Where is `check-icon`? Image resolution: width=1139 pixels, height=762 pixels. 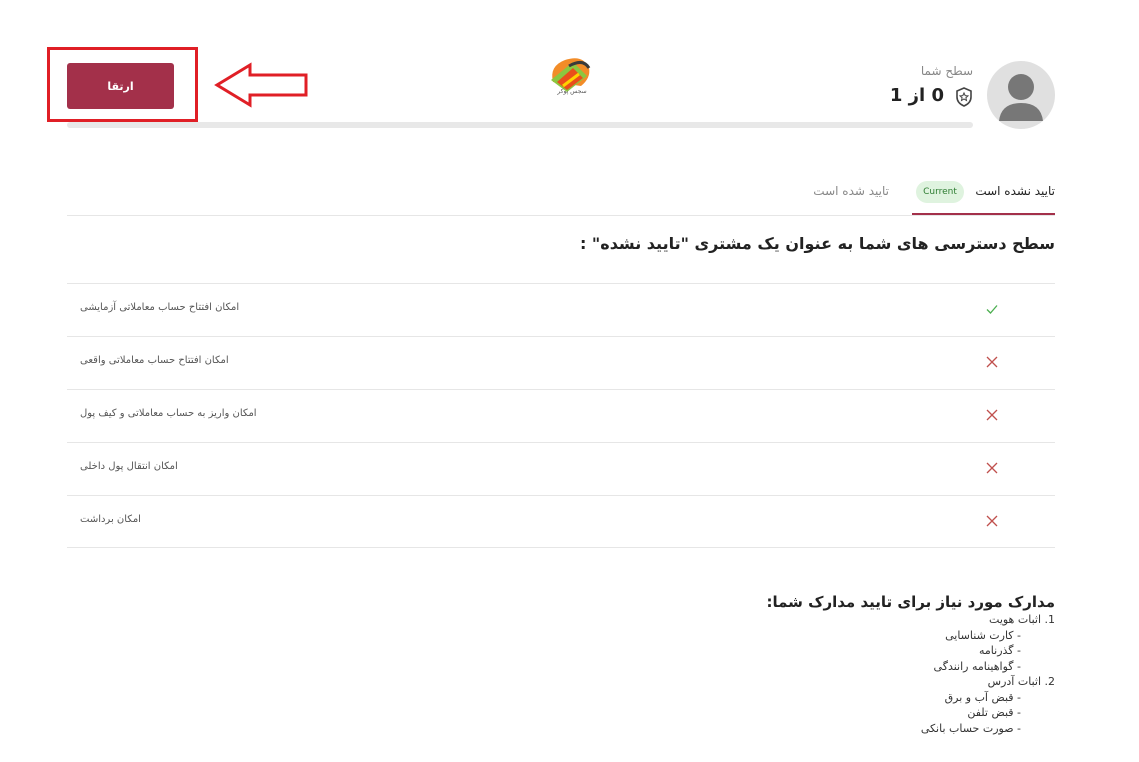
check-icon is located at coordinates (992, 309).